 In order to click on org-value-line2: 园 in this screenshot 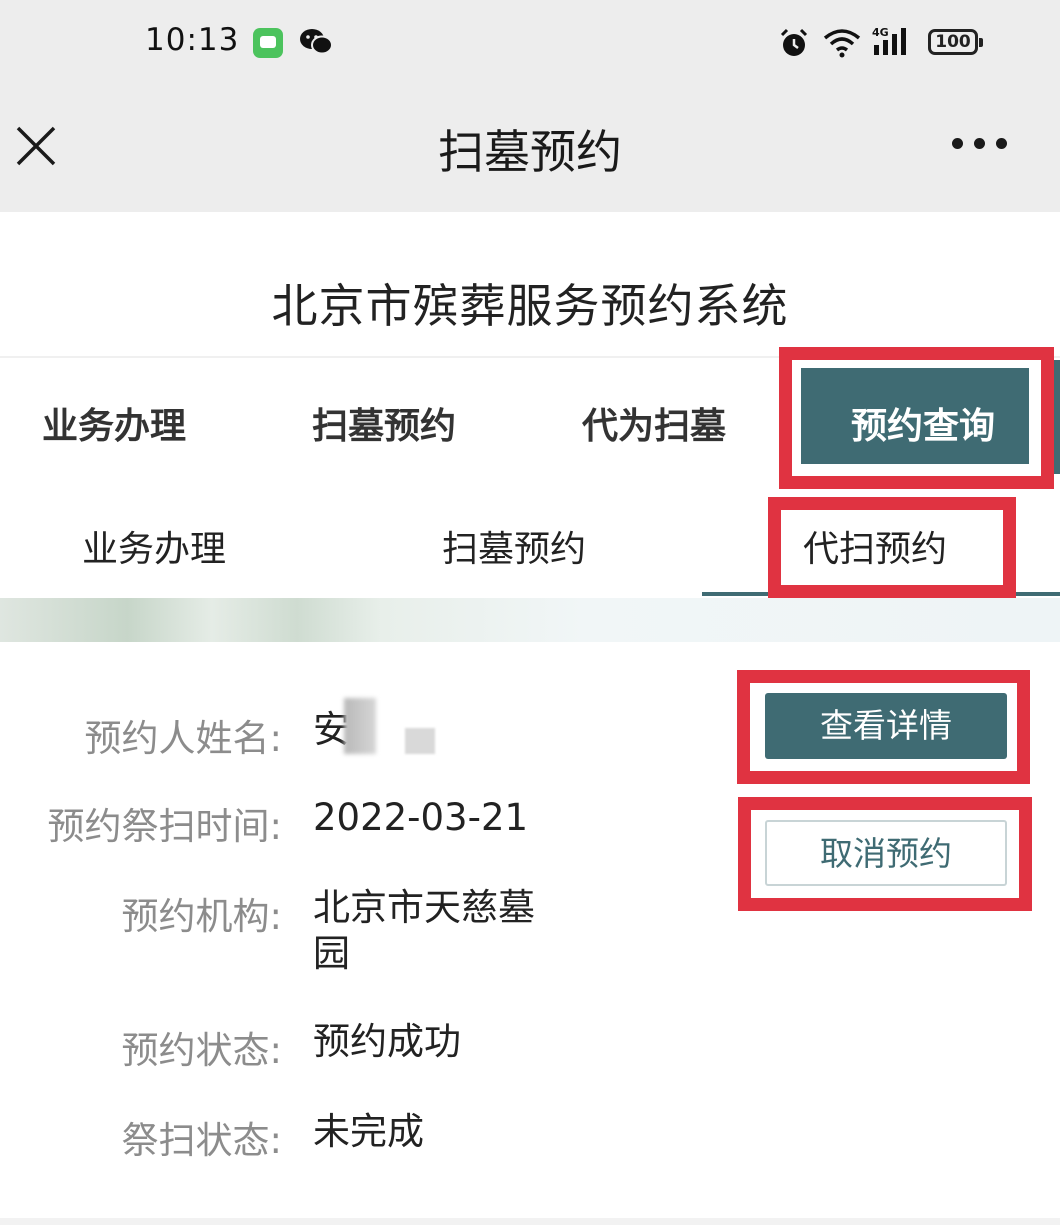, I will do `click(331, 953)`.